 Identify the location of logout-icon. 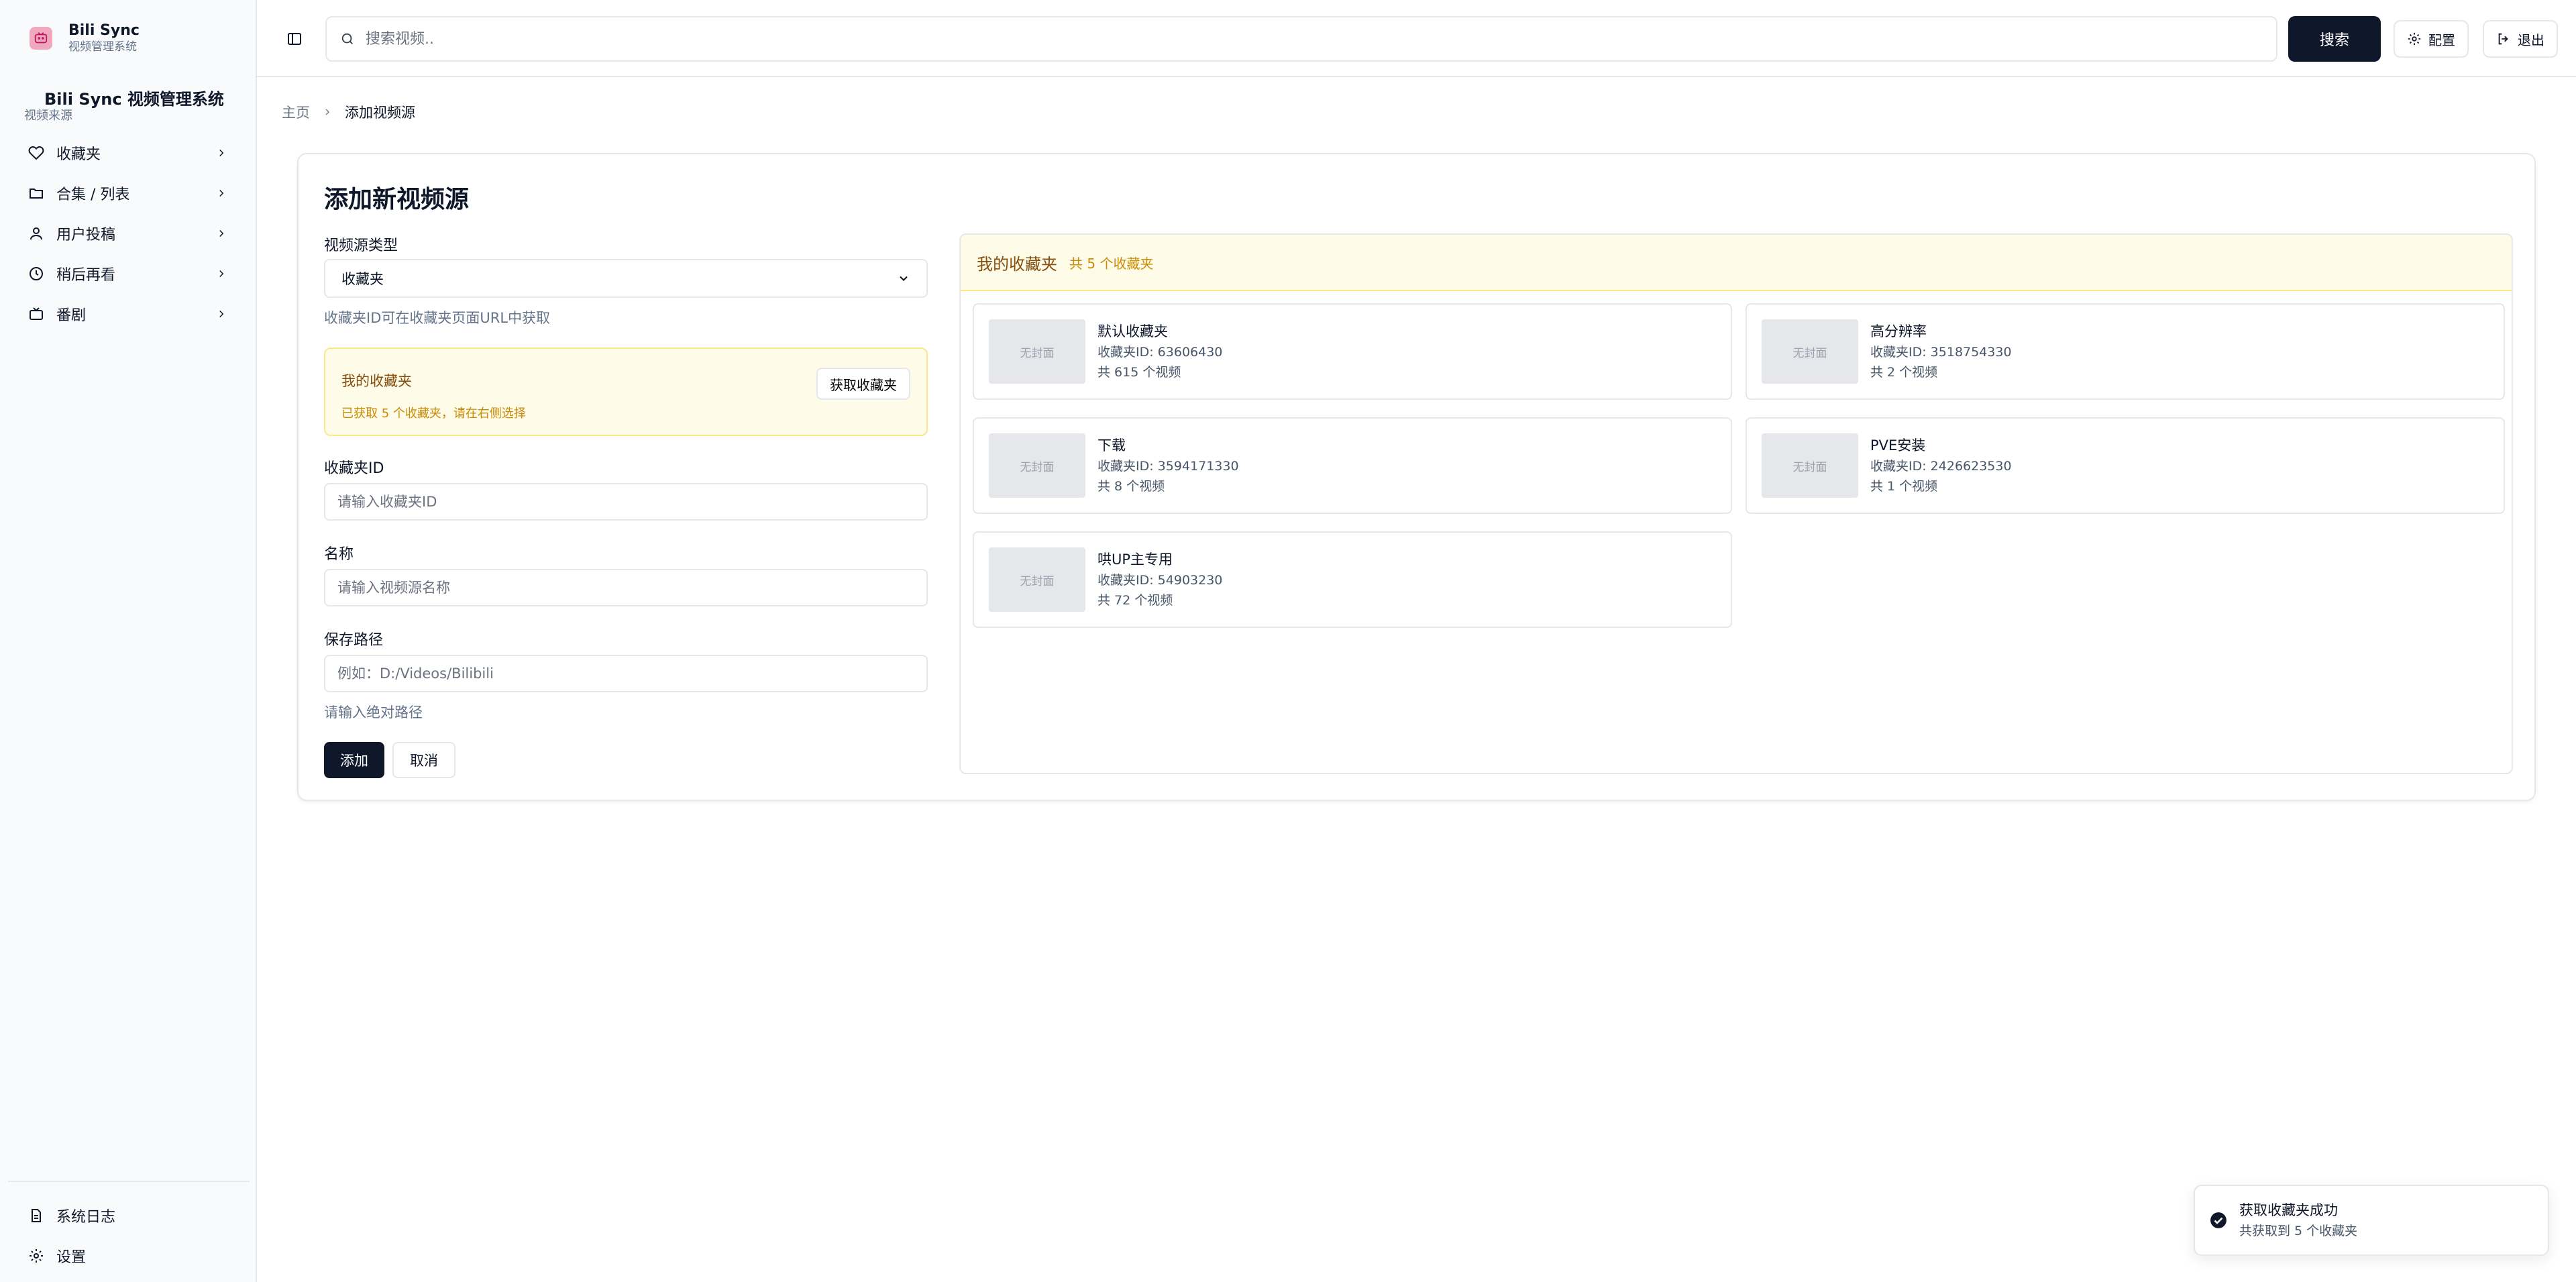
(2503, 39).